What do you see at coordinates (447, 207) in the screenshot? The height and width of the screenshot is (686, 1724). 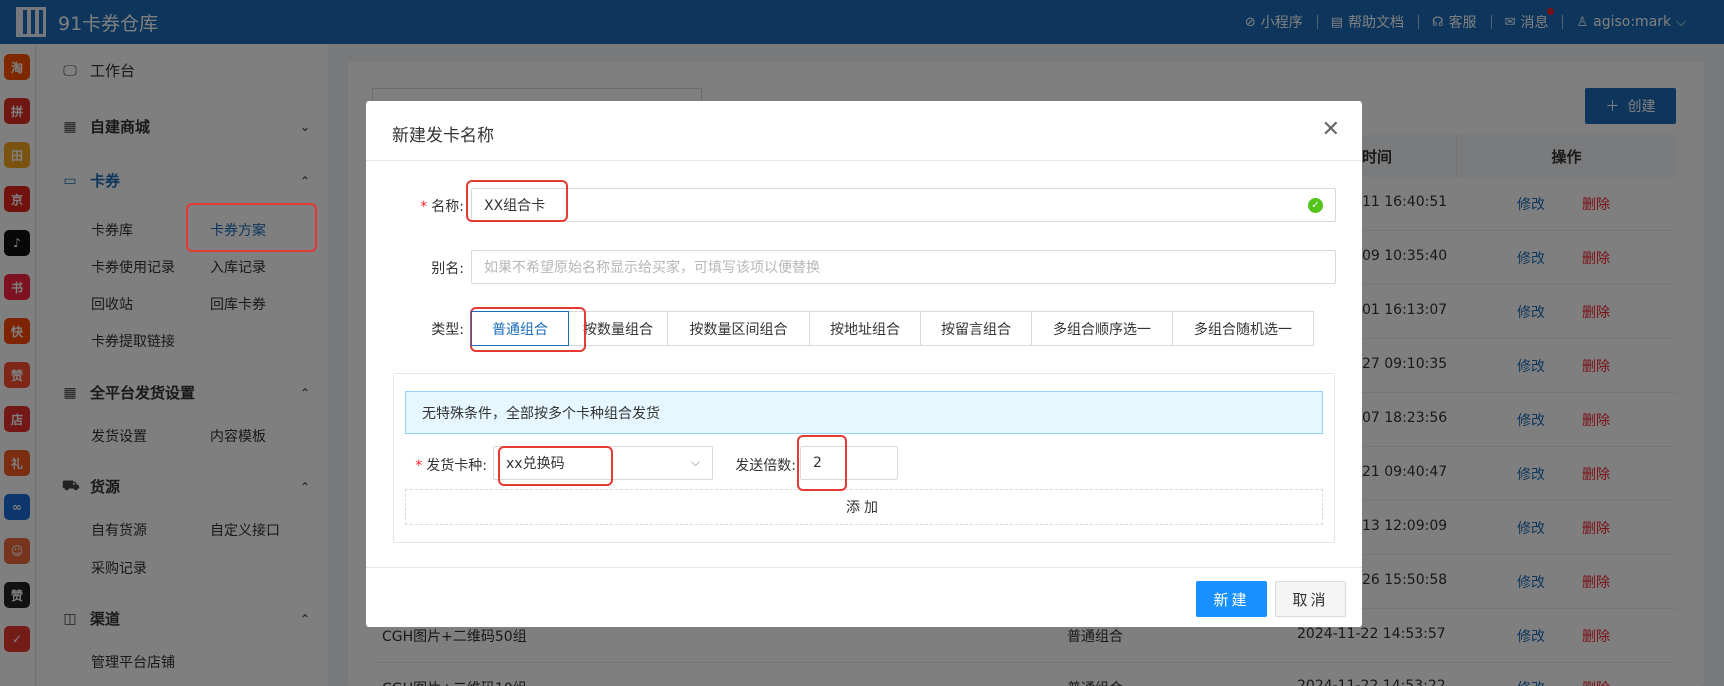 I see `name-label-text: 名称:` at bounding box center [447, 207].